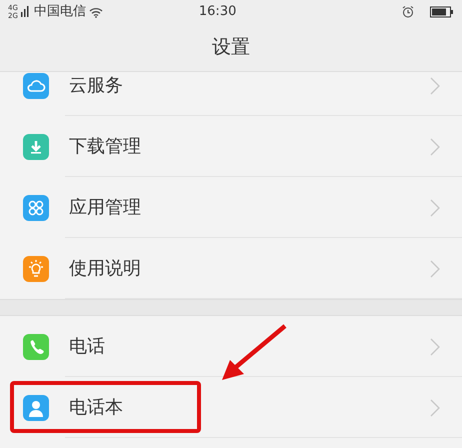 This screenshot has width=462, height=448. Describe the element at coordinates (105, 147) in the screenshot. I see `row-label: 下载管理` at that location.